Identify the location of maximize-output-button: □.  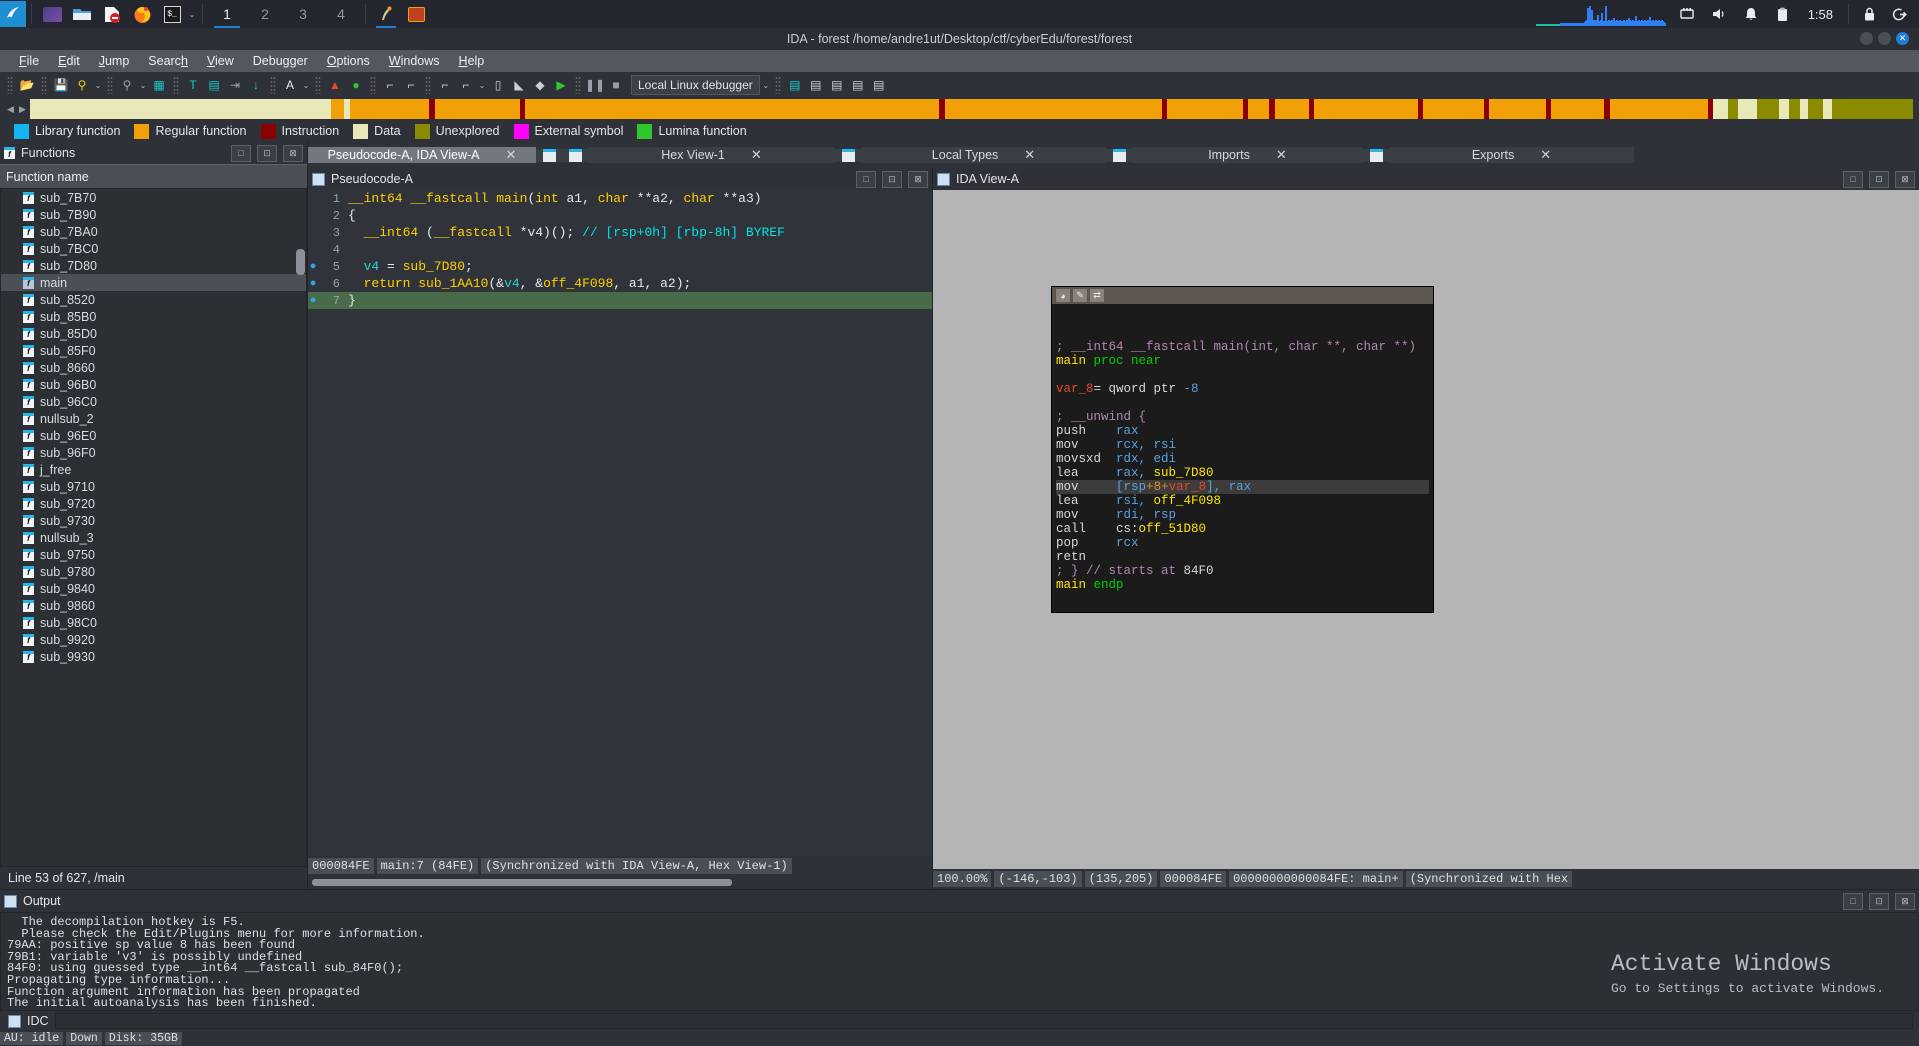
(1853, 901).